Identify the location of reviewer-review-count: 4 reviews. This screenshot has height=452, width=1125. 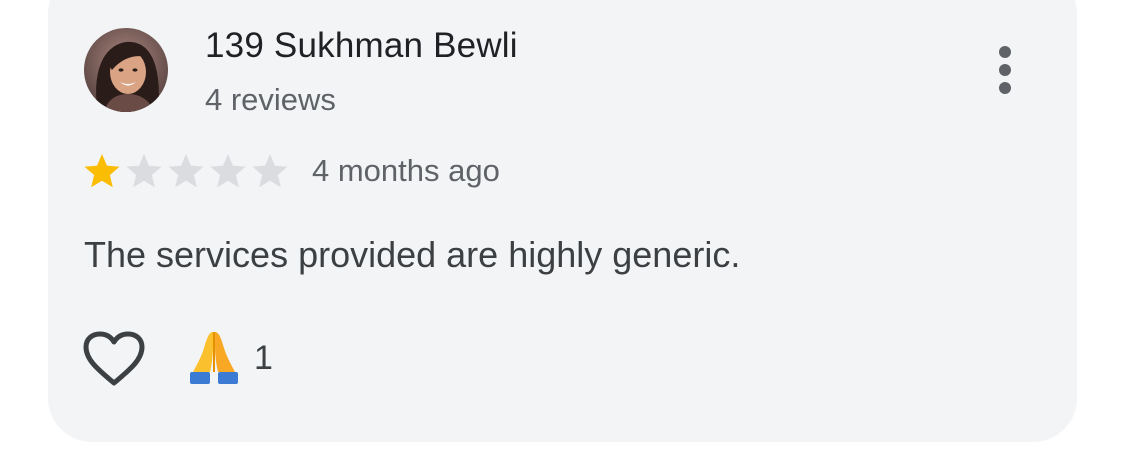
(270, 99).